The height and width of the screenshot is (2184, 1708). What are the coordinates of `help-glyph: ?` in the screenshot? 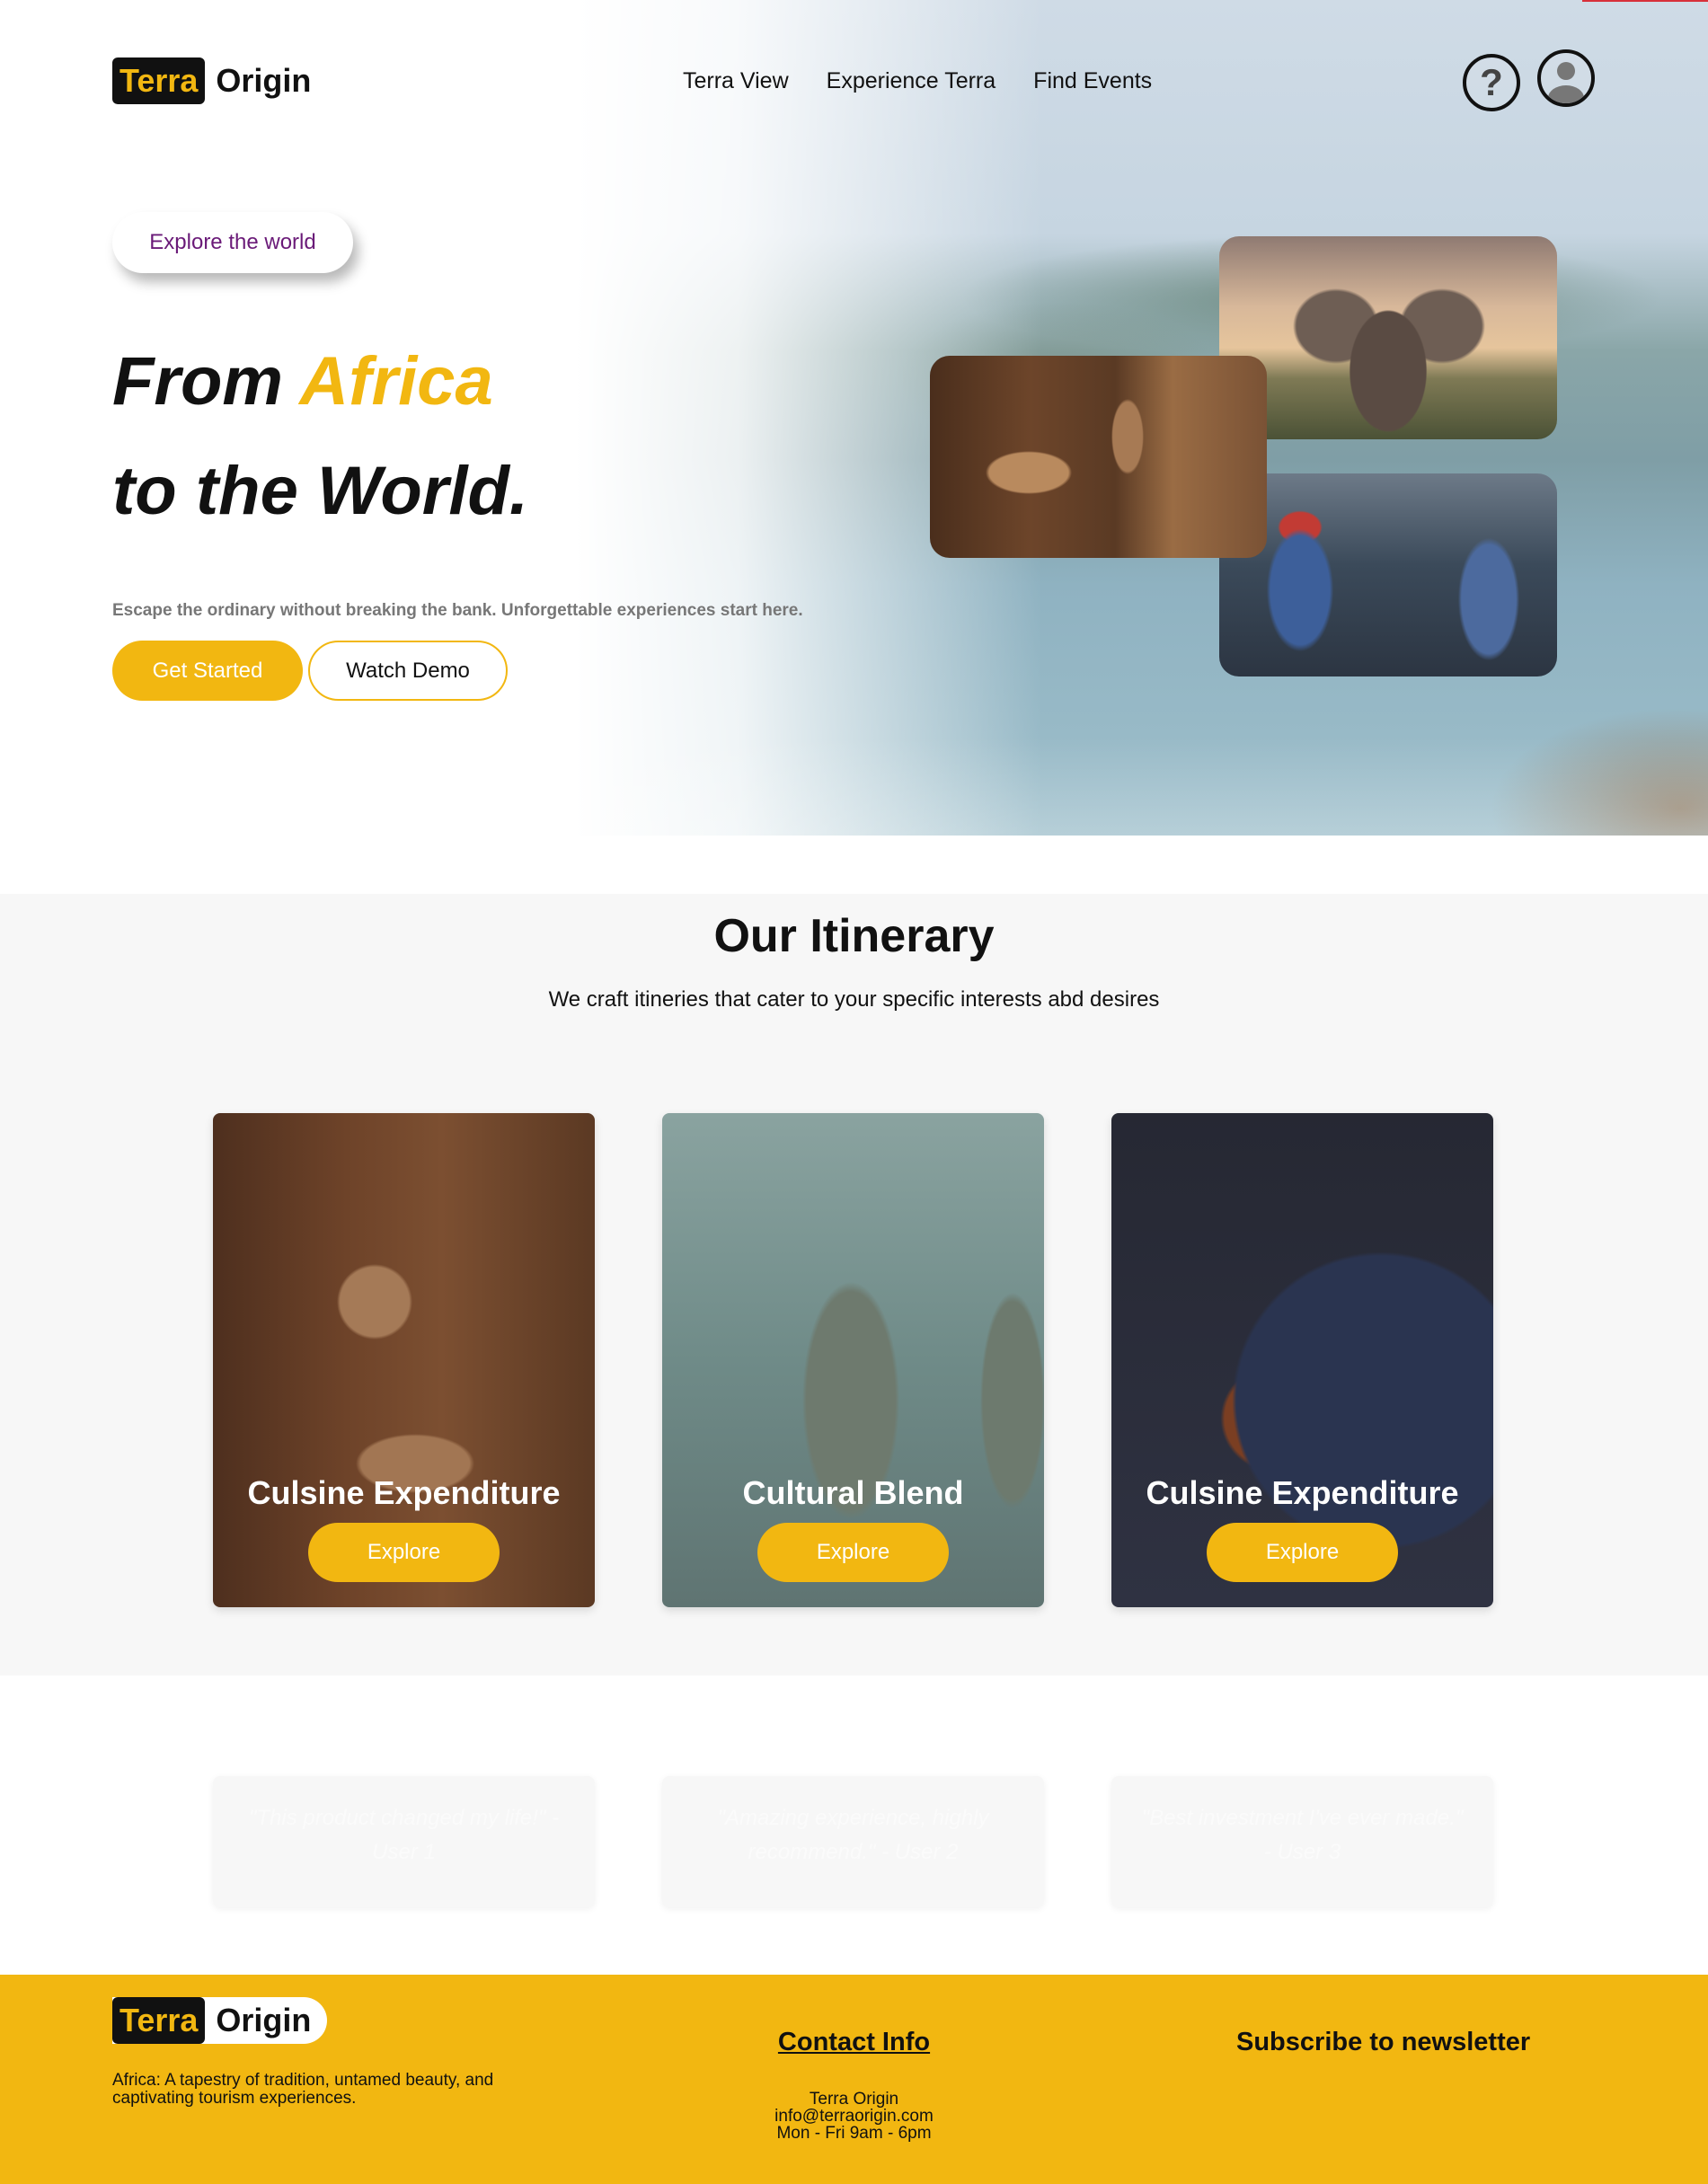 It's located at (1491, 82).